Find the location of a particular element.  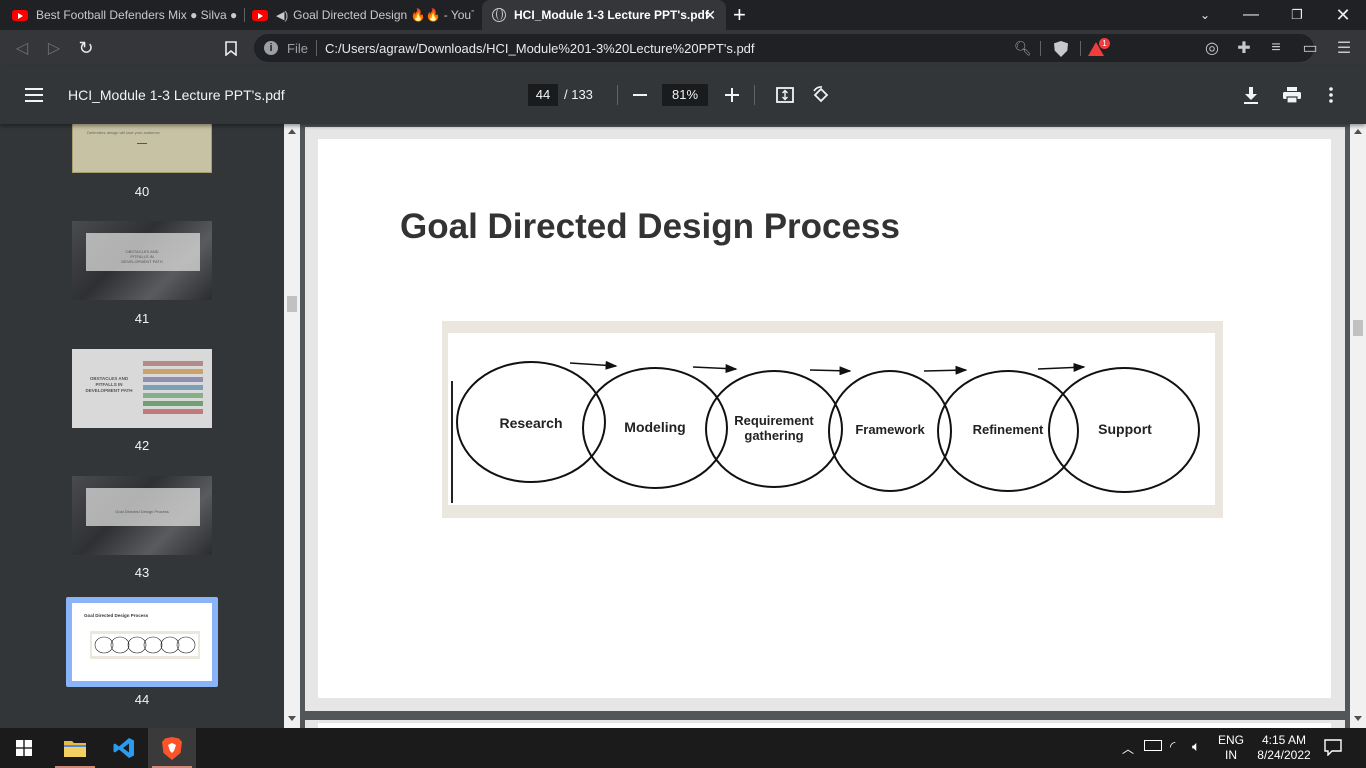

document-title: HCI_Module 1-3 Lecture PPT's.pdf is located at coordinates (176, 95).